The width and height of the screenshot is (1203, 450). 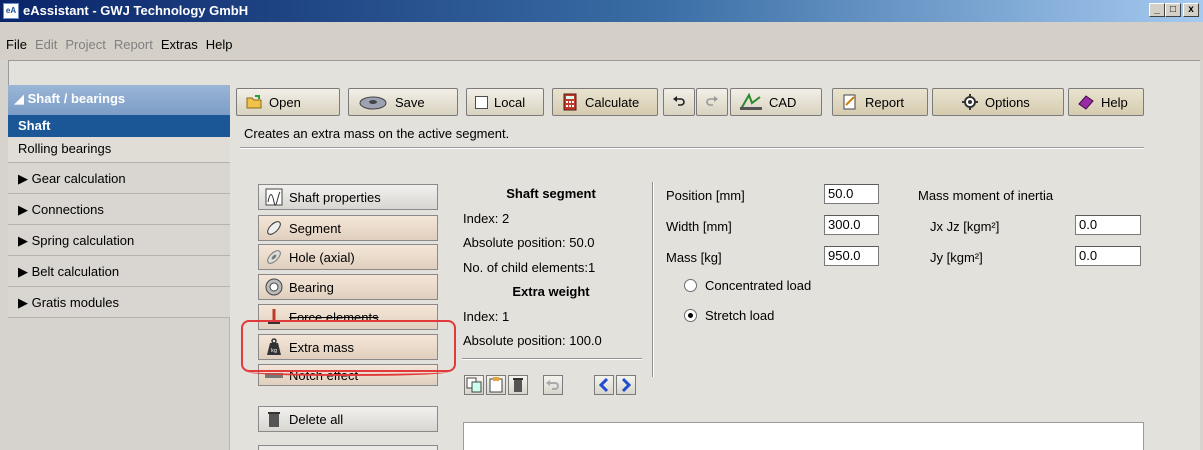 I want to click on options-button: Options, so click(x=998, y=102).